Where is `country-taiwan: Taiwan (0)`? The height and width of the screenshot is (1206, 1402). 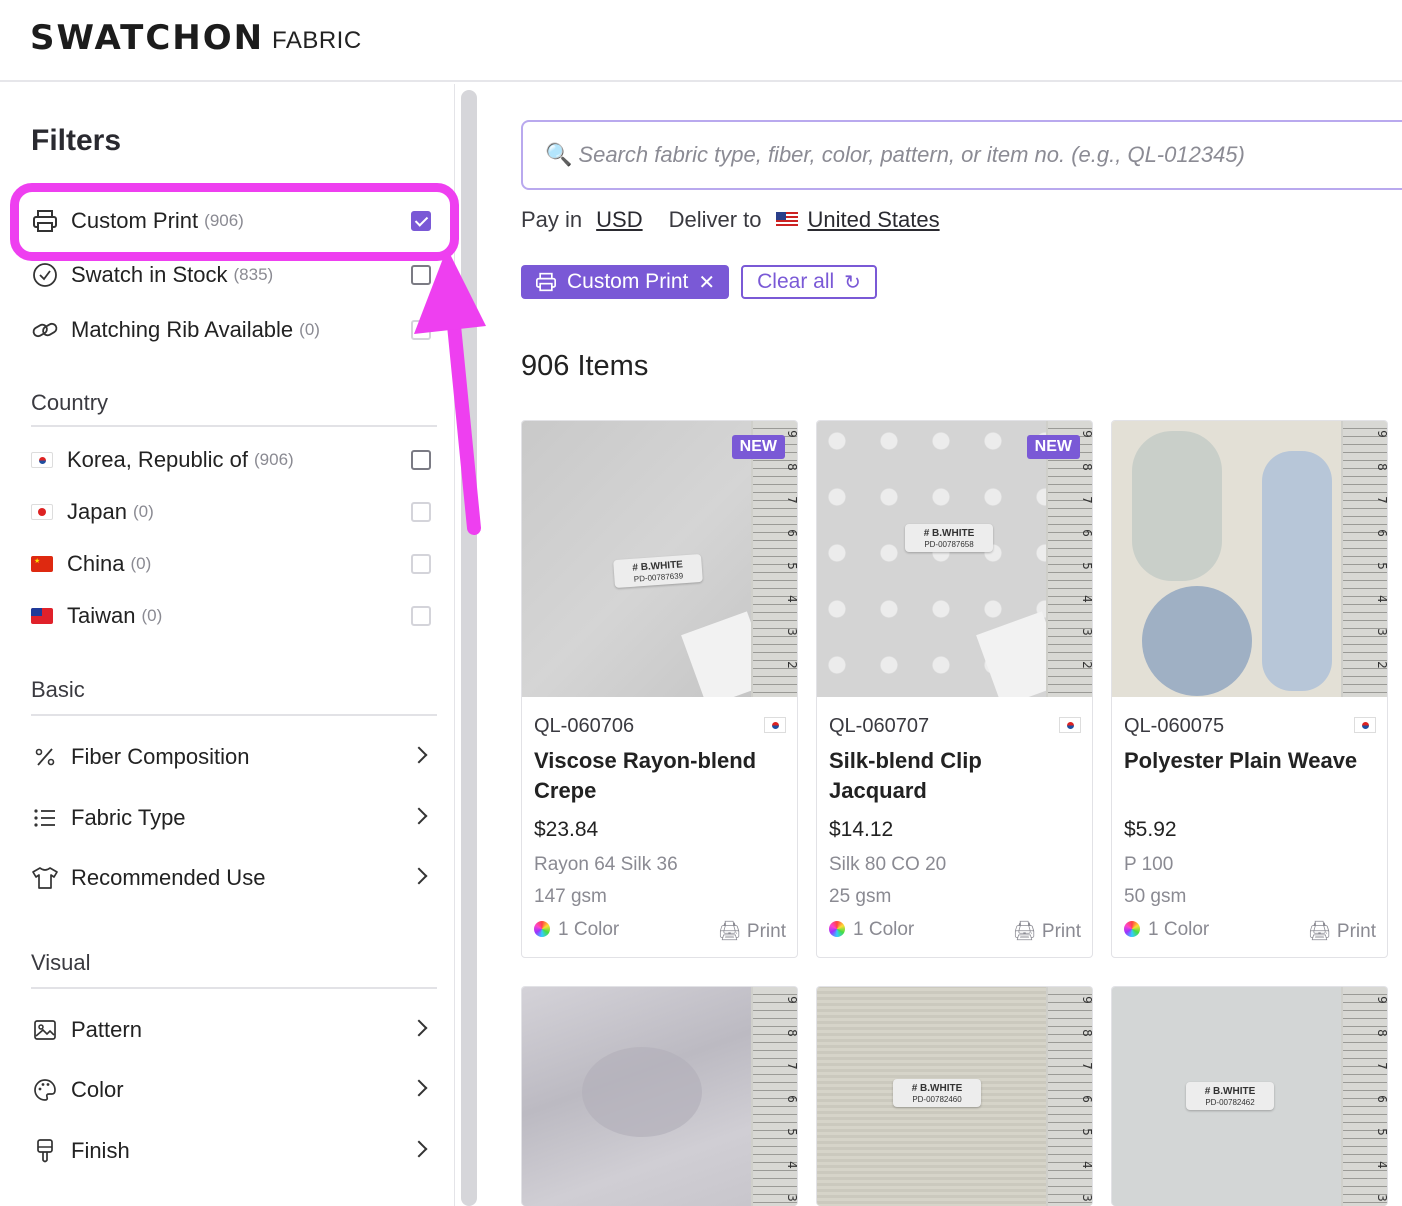
country-taiwan: Taiwan (0) is located at coordinates (231, 616).